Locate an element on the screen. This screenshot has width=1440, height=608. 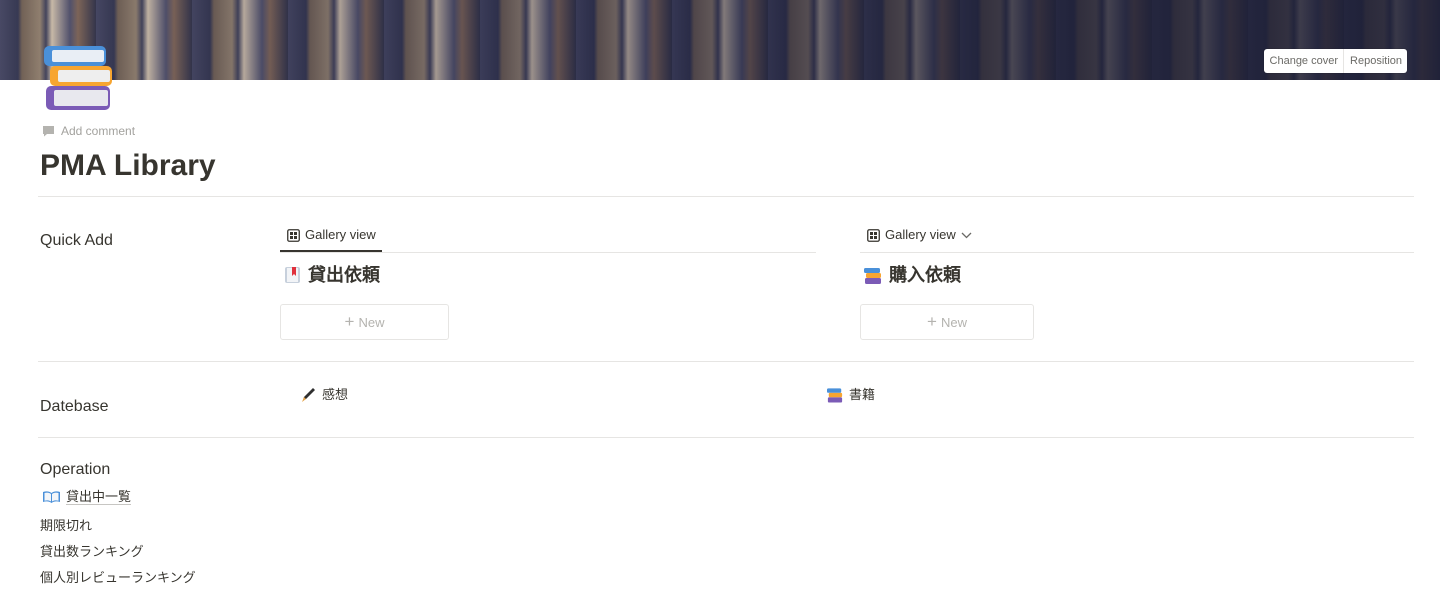
db-title-loan-request: 貸出依頼 is located at coordinates (332, 275).